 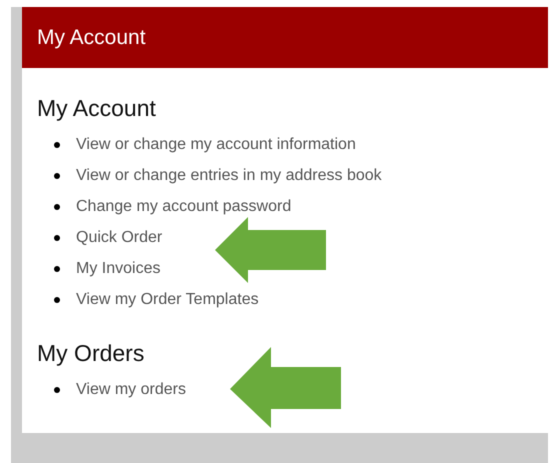 What do you see at coordinates (91, 37) in the screenshot?
I see `panel-title: My Account` at bounding box center [91, 37].